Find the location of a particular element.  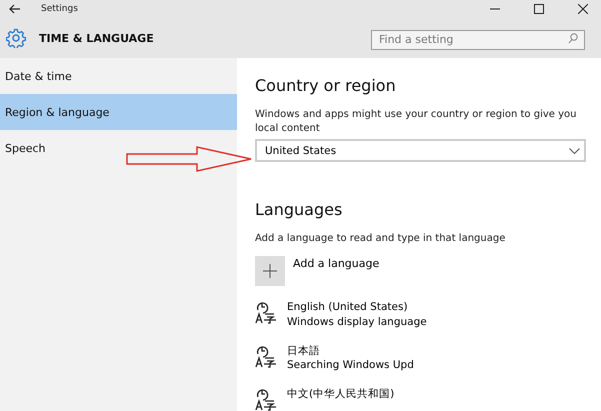

back-arrow-icon is located at coordinates (15, 9).